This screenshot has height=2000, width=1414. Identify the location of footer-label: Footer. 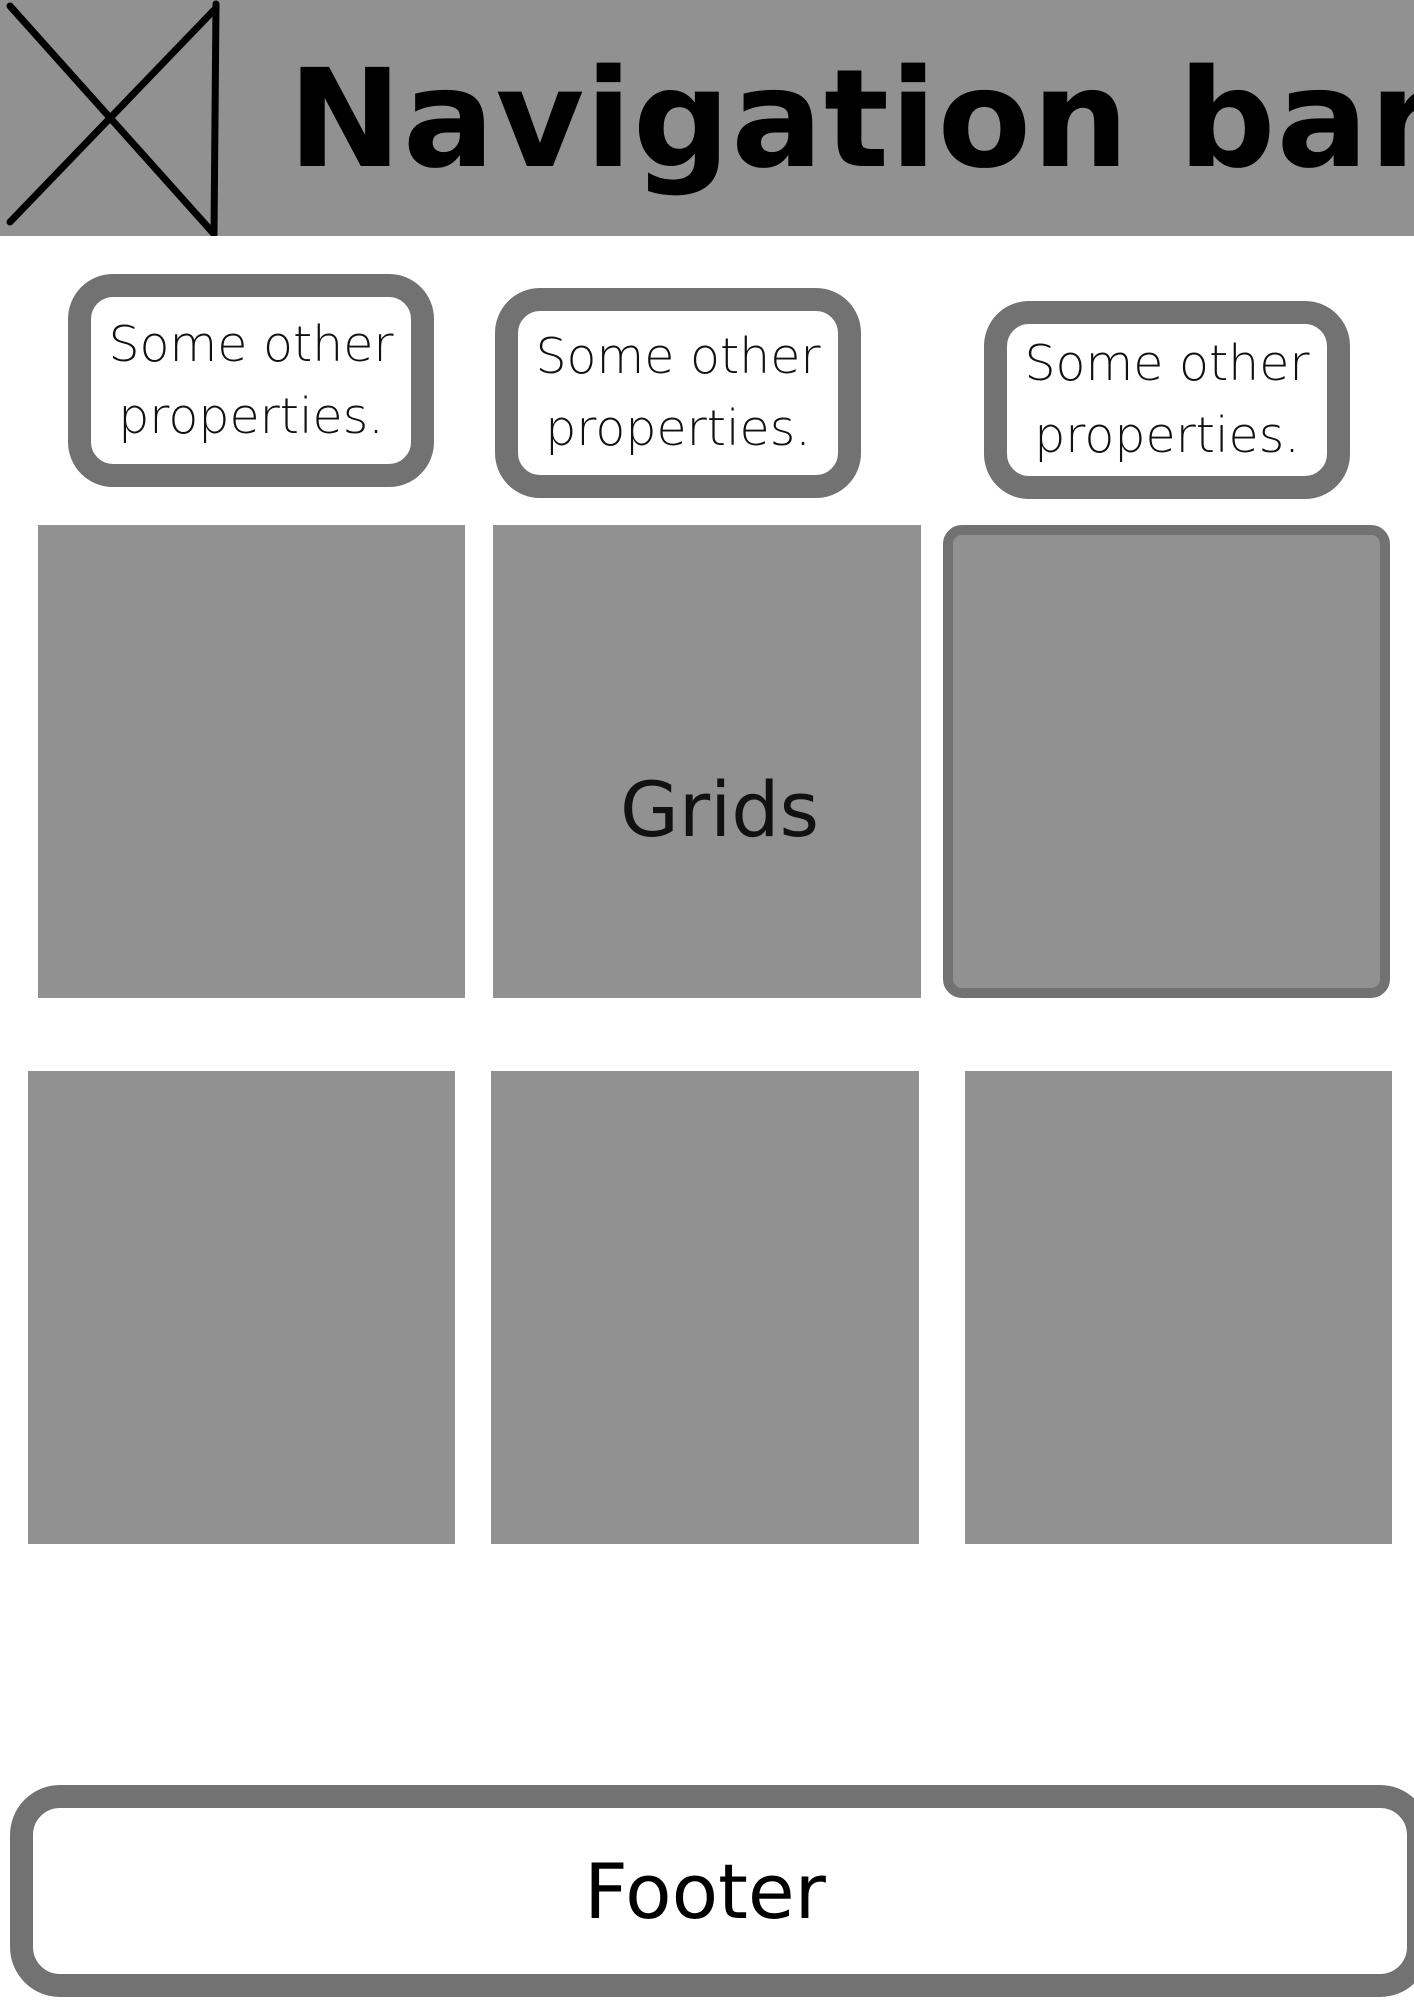
(705, 1891).